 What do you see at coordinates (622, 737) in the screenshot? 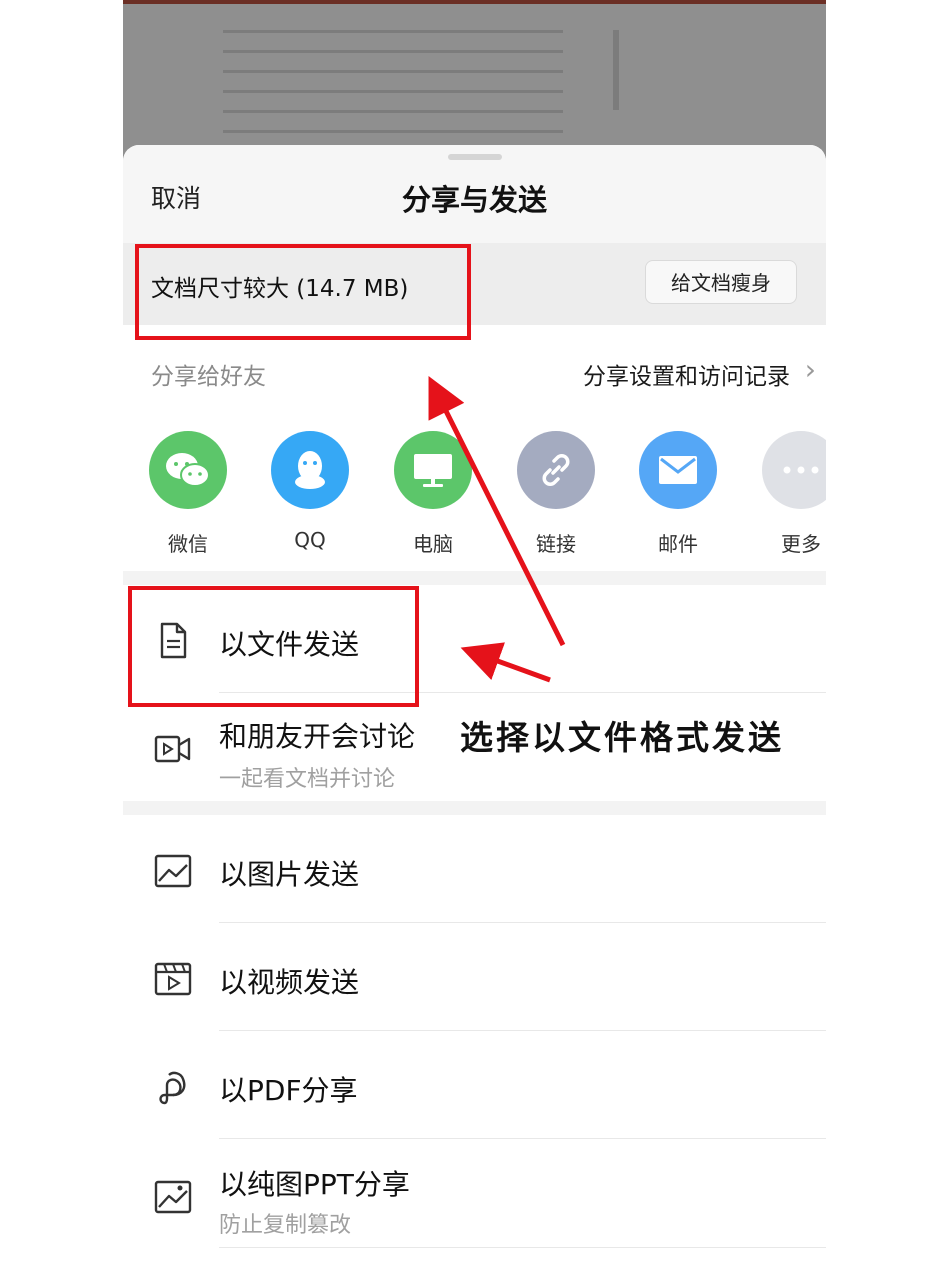
I see `annotation-caption: 选择以文件格式发送` at bounding box center [622, 737].